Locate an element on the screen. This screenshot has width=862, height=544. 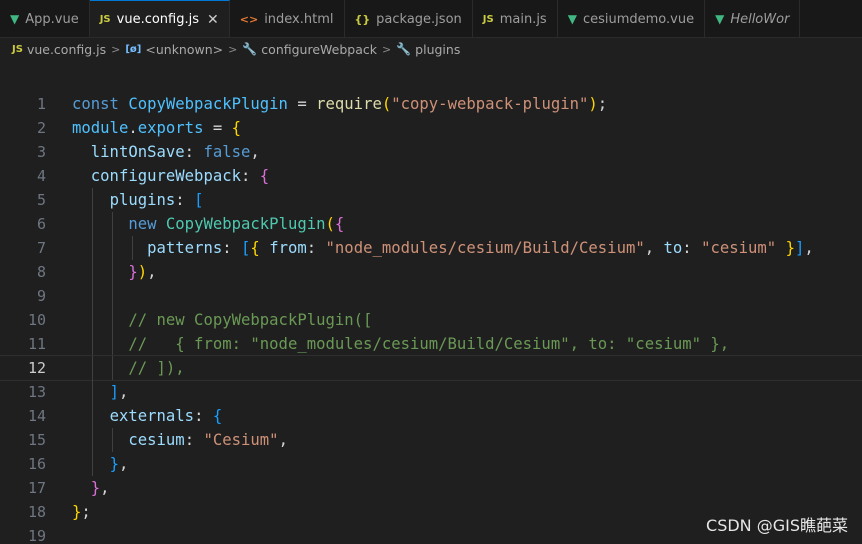
breadcrumb-label: <unknown> is located at coordinates (184, 49).